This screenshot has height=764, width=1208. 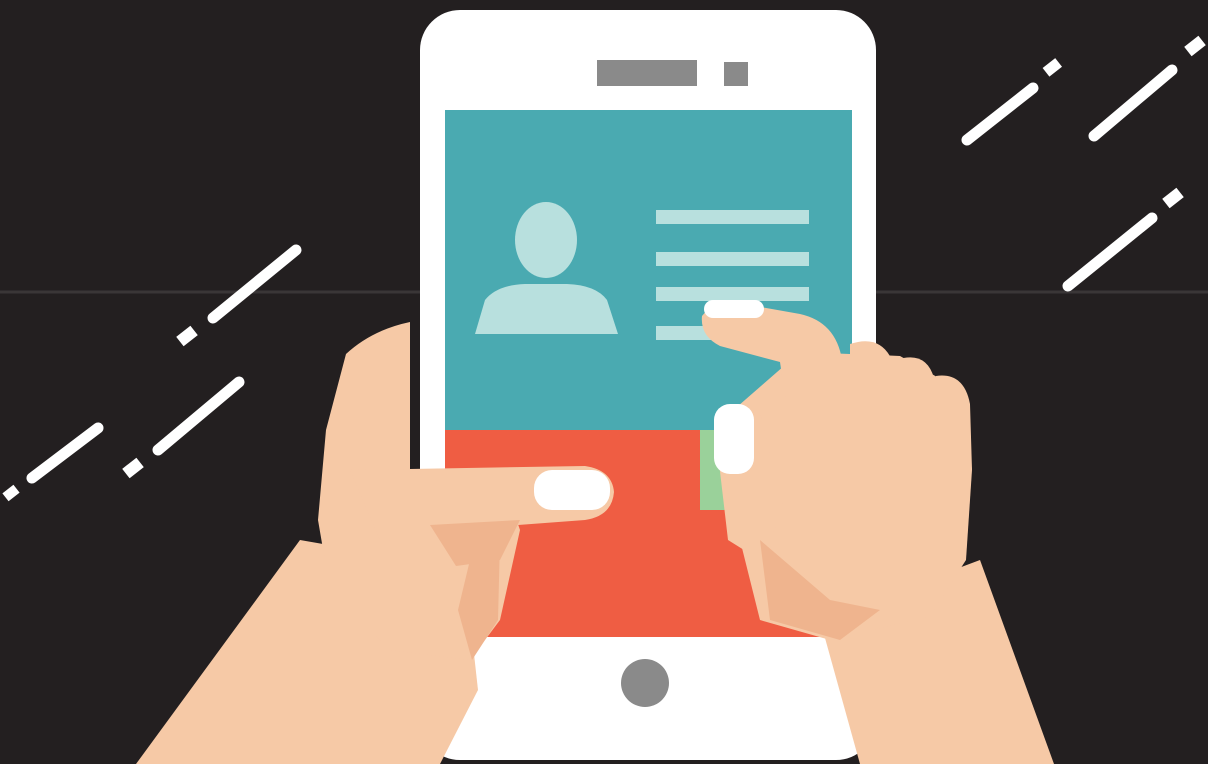 What do you see at coordinates (647, 73) in the screenshot?
I see `speaker-slot-icon` at bounding box center [647, 73].